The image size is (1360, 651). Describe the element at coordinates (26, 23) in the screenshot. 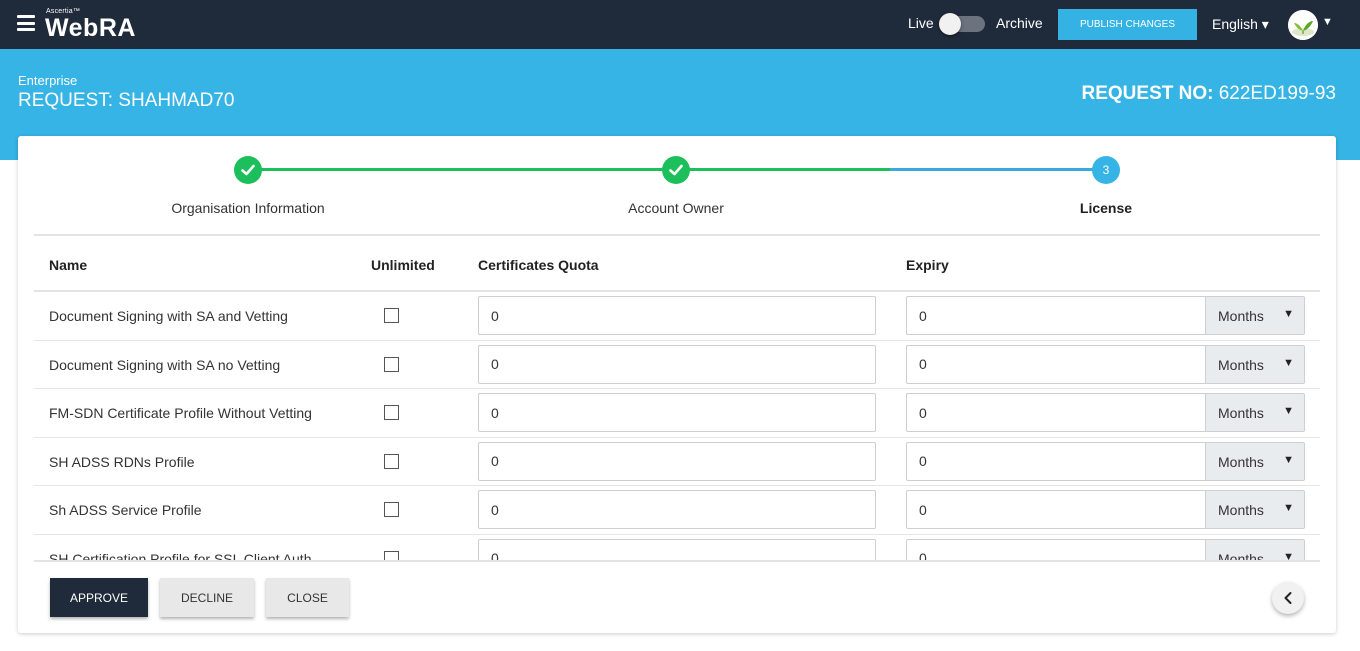

I see `menu-icon` at that location.